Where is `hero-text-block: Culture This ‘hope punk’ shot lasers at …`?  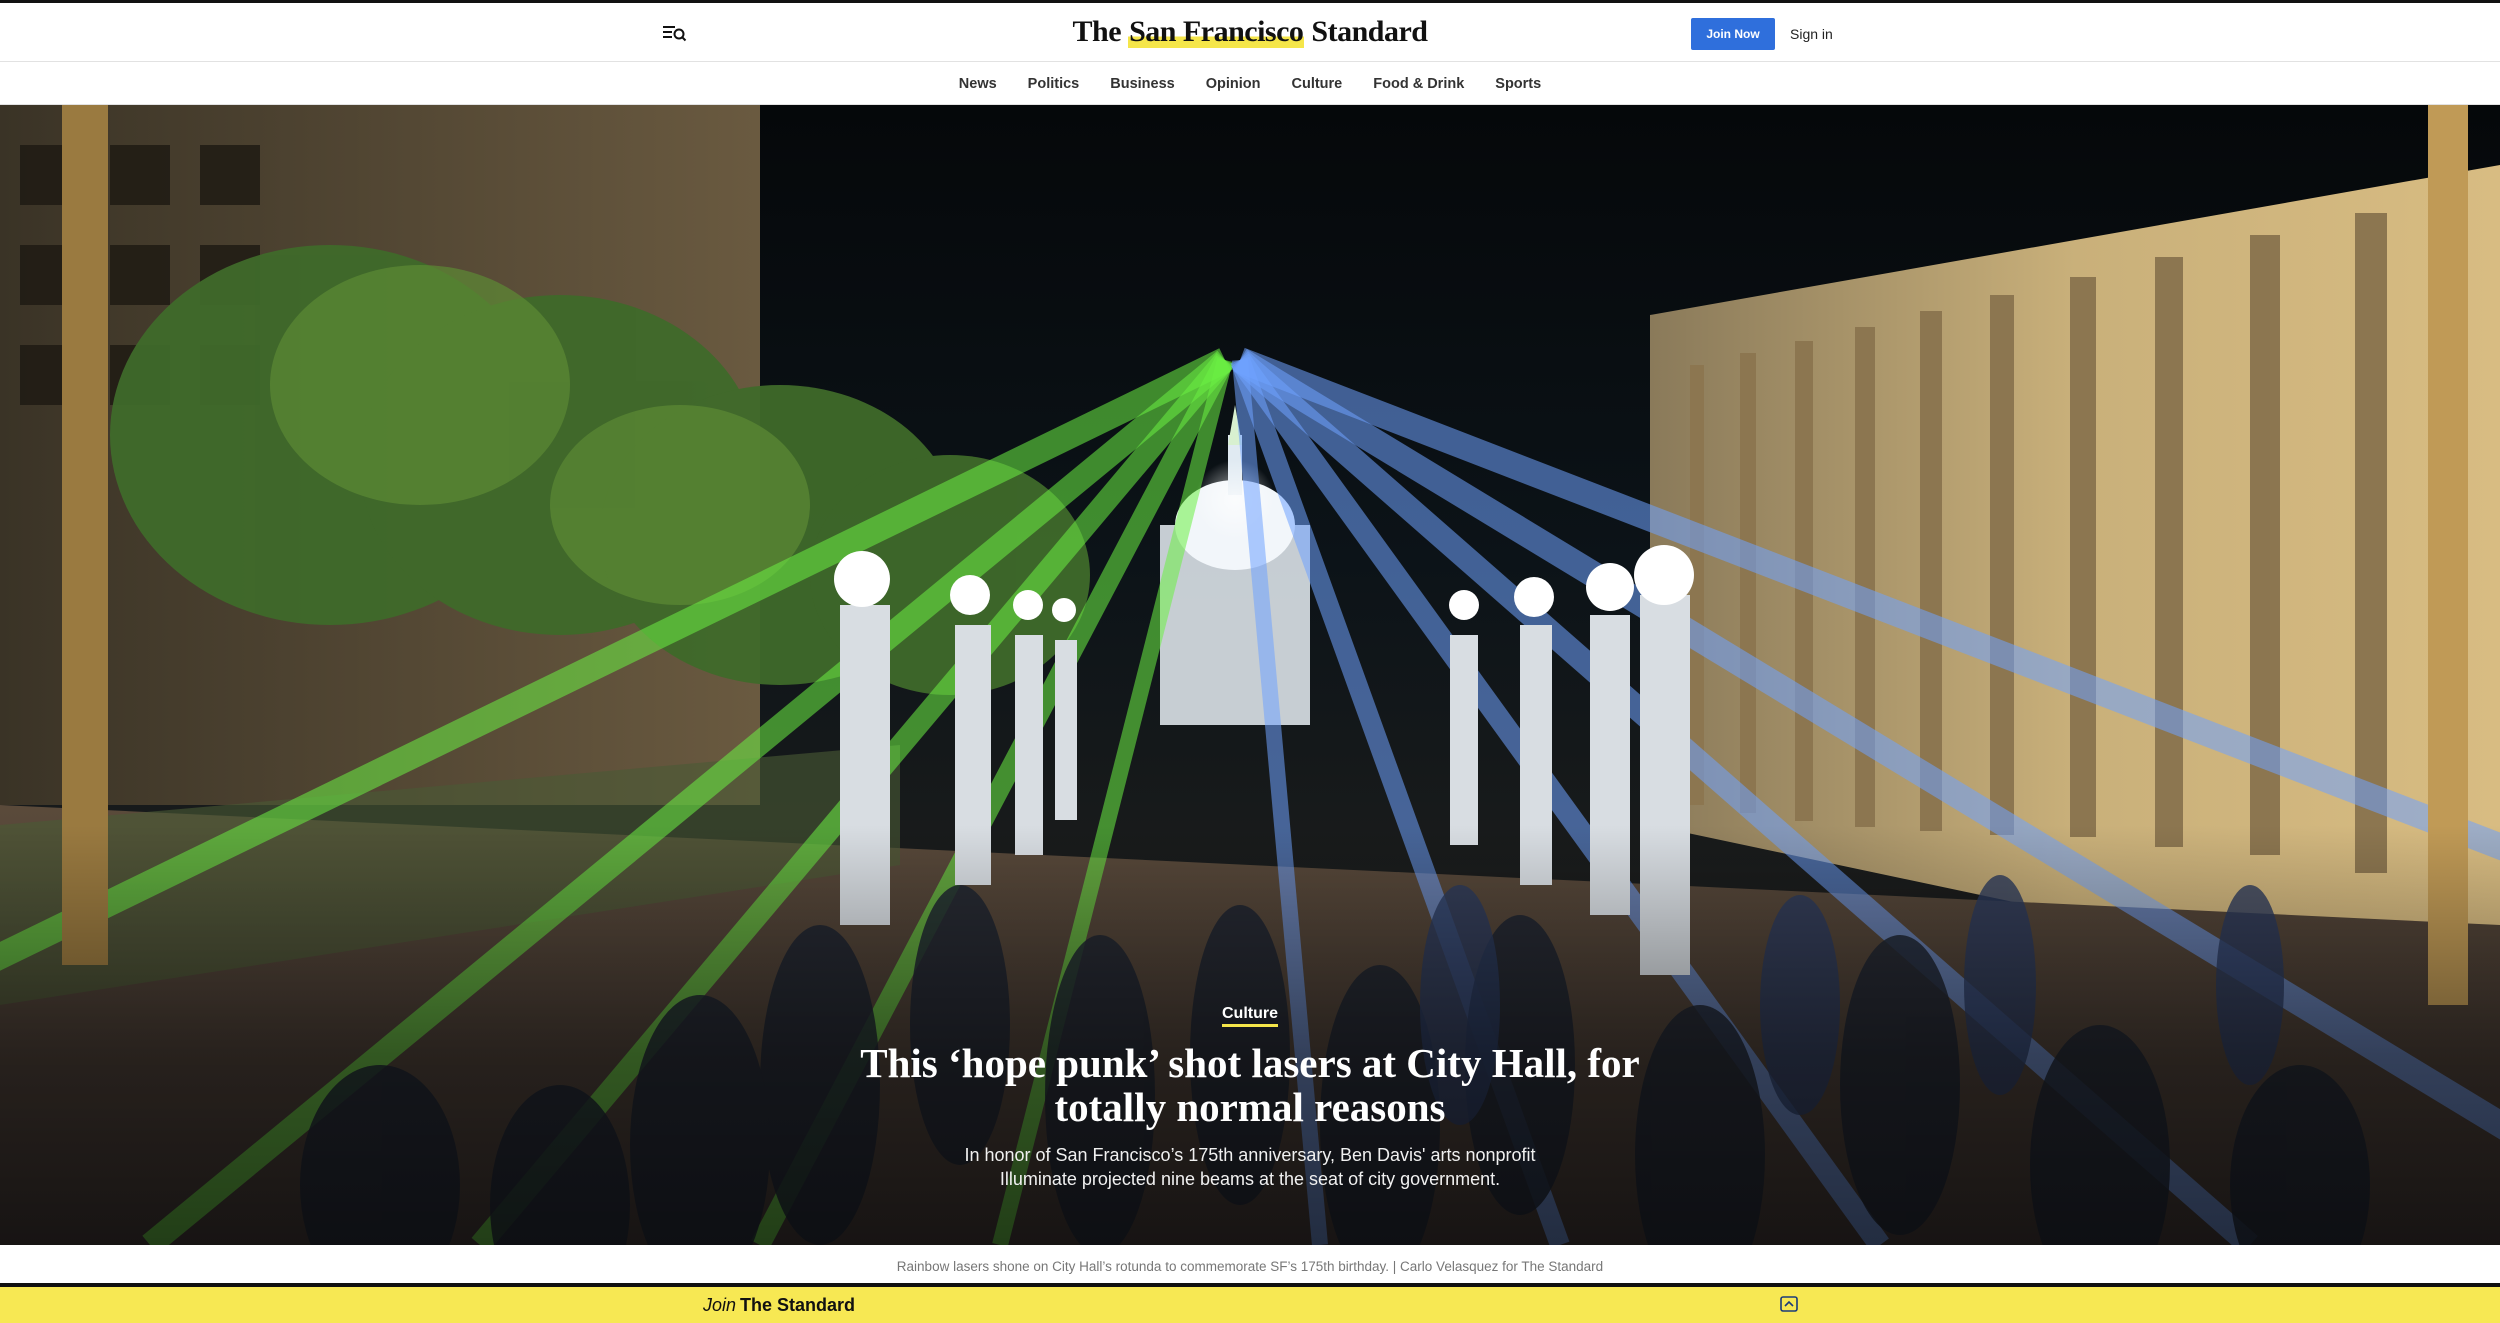 hero-text-block: Culture This ‘hope punk’ shot lasers at … is located at coordinates (1250, 1098).